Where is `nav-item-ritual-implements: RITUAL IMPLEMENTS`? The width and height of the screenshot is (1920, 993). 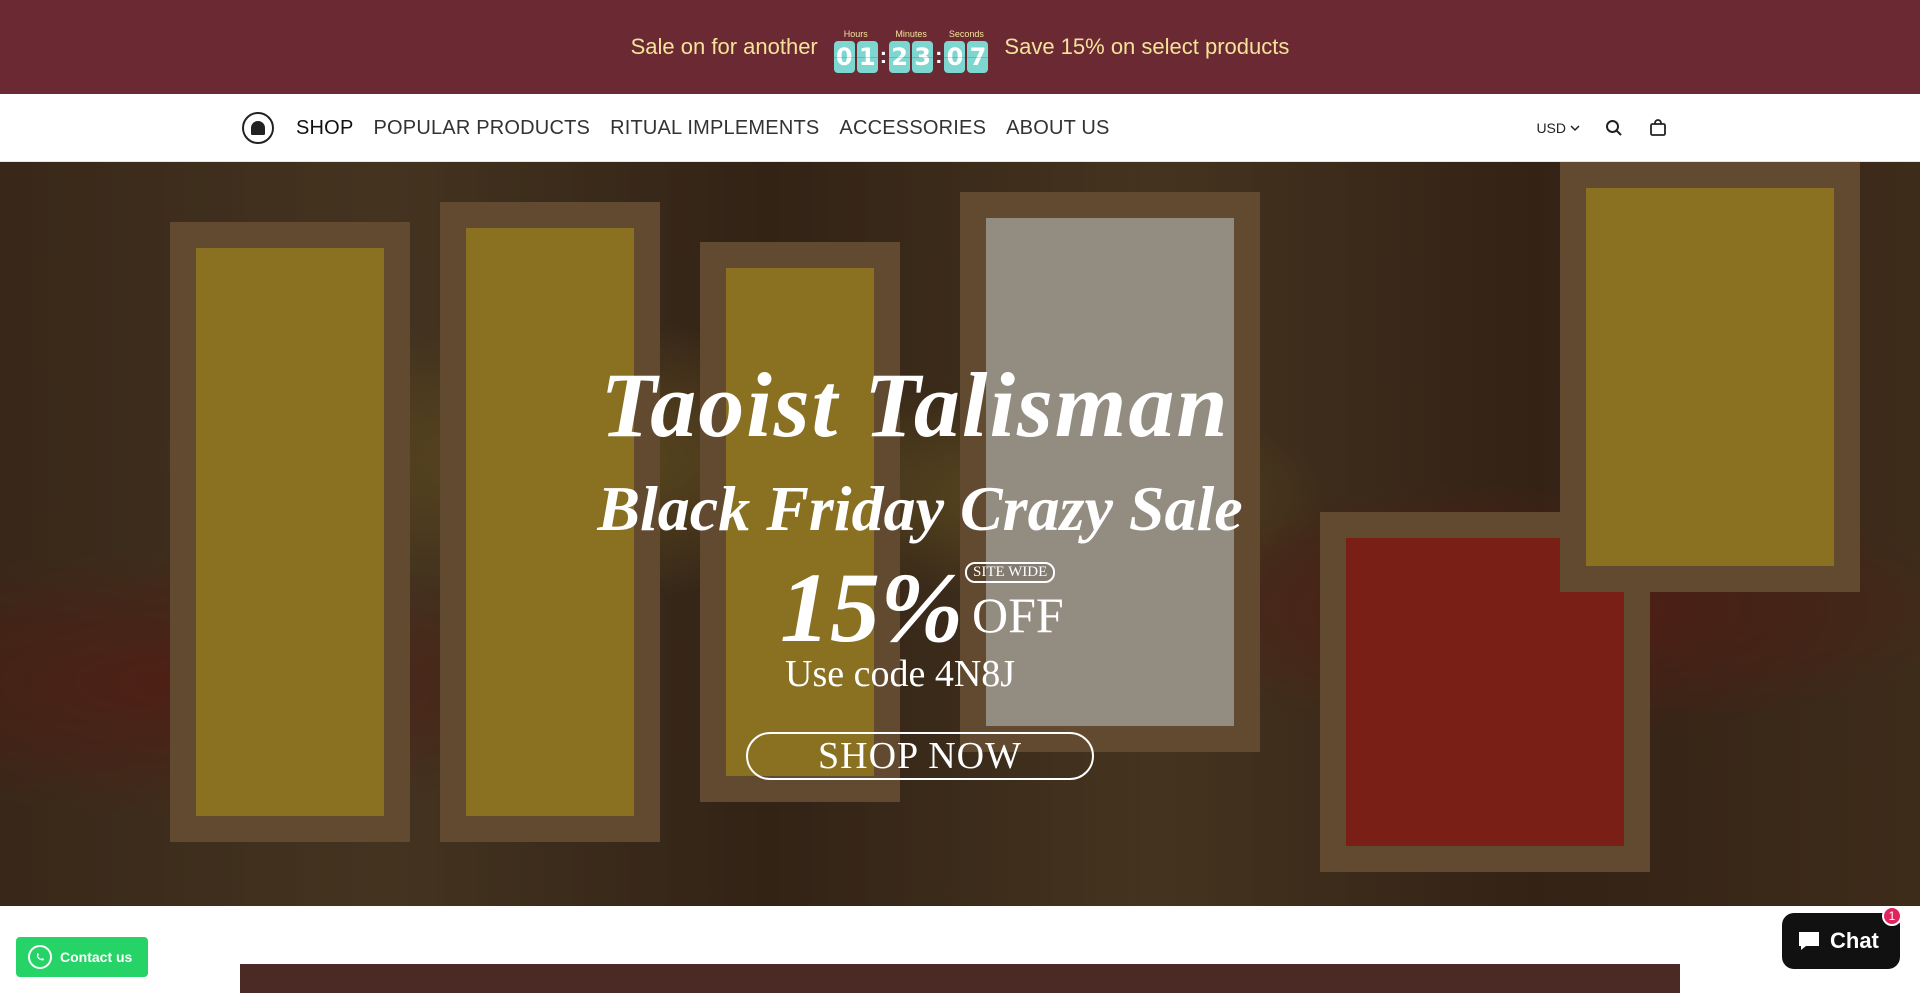
nav-item-ritual-implements: RITUAL IMPLEMENTS is located at coordinates (714, 128).